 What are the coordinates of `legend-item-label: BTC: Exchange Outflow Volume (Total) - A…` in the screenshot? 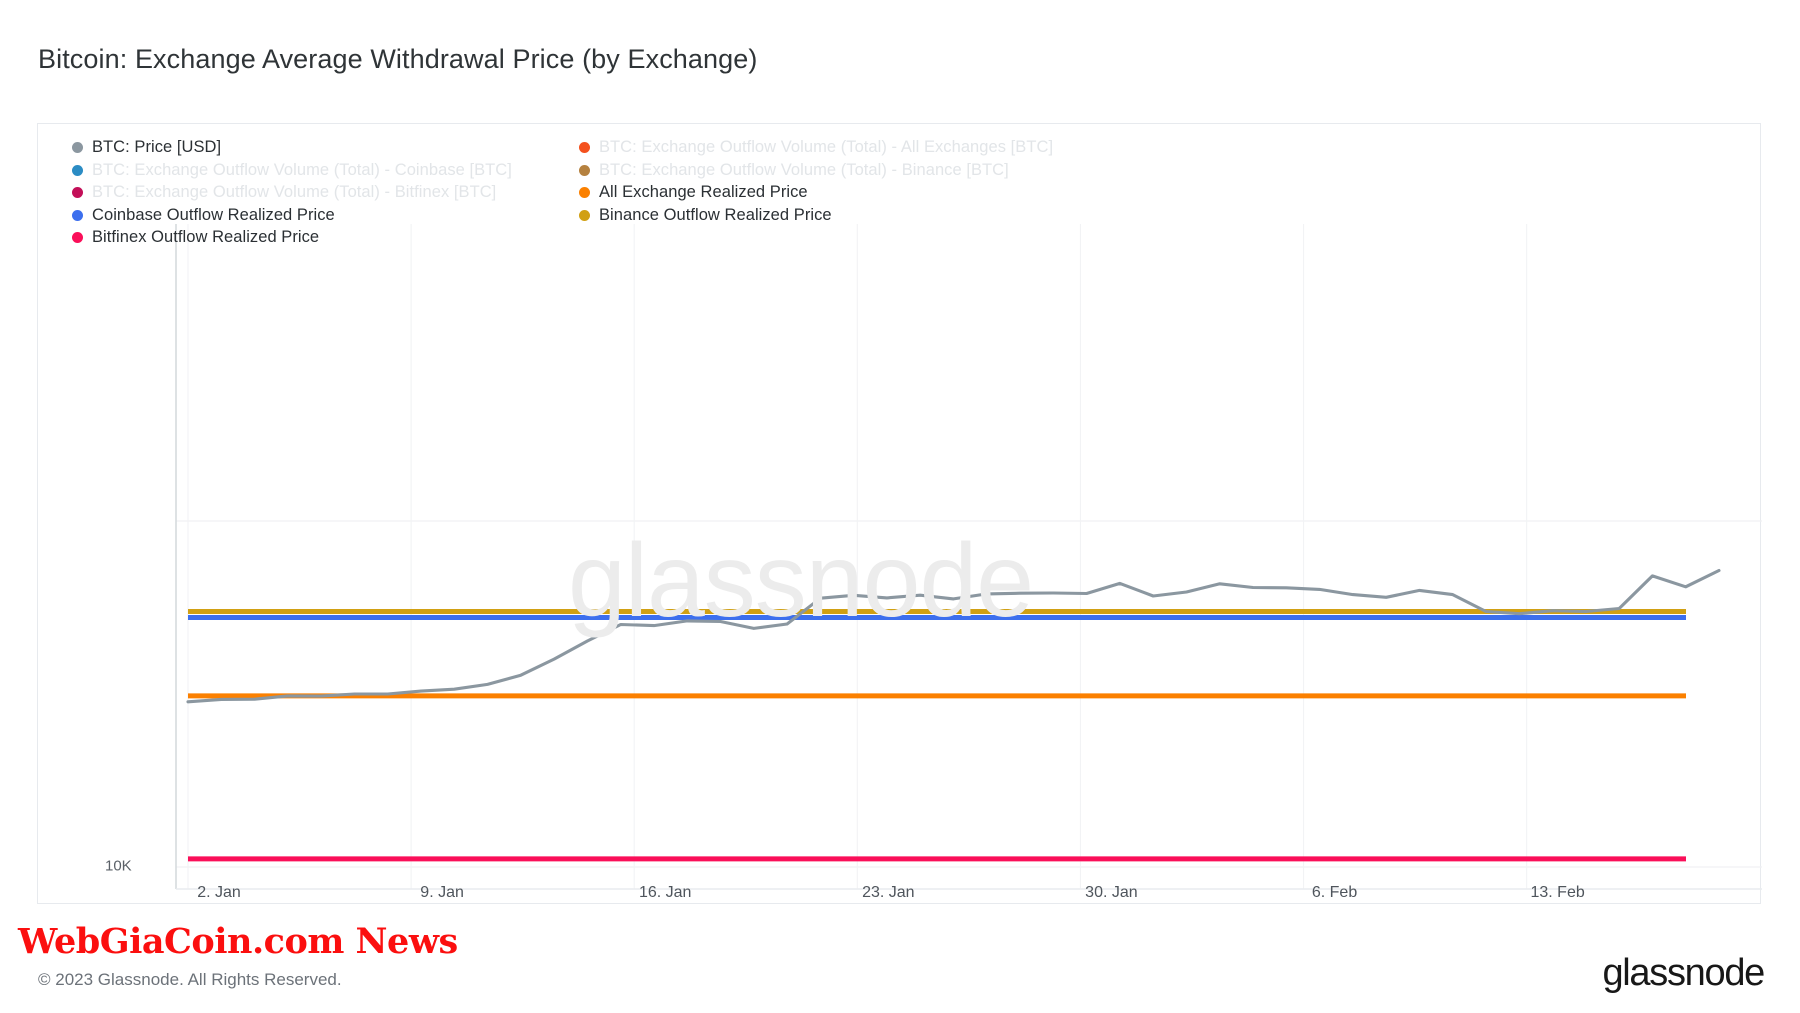 It's located at (826, 147).